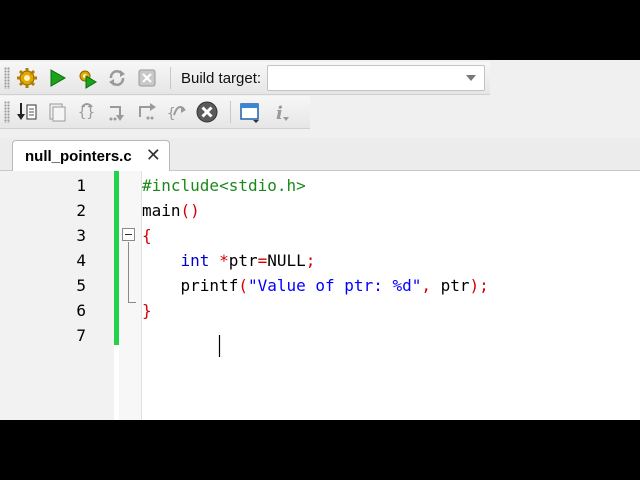 The width and height of the screenshot is (640, 480). I want to click on code-token: );, so click(479, 285).